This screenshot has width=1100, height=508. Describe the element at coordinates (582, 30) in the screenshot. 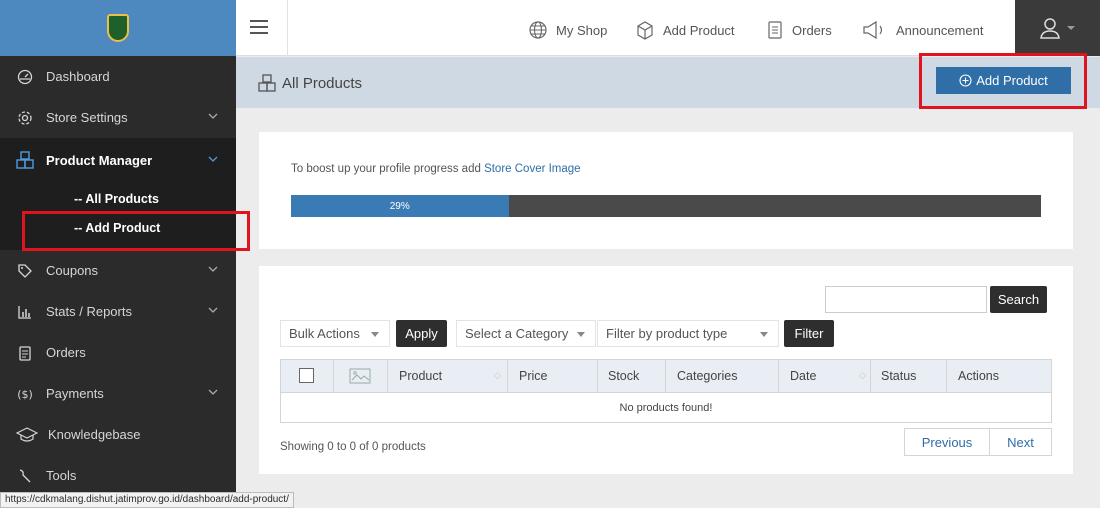

I see `top-link-label: My Shop` at that location.